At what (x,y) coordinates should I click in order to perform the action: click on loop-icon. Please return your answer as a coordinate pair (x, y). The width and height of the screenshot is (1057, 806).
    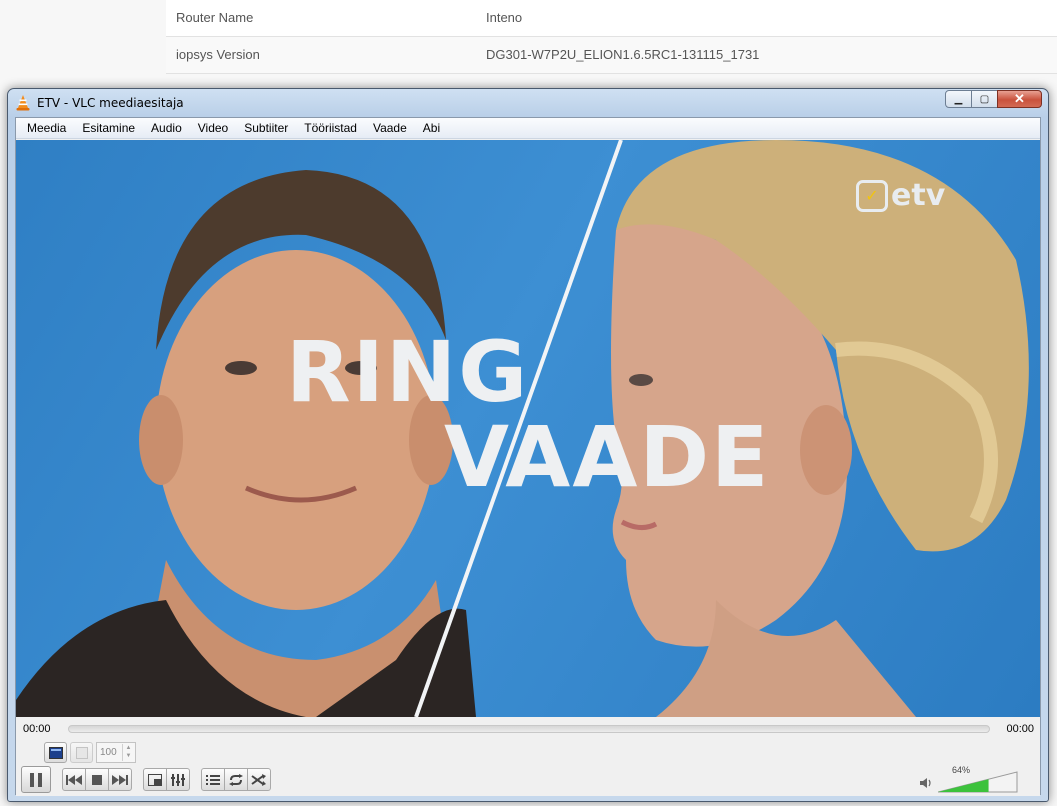
    Looking at the image, I should click on (236, 779).